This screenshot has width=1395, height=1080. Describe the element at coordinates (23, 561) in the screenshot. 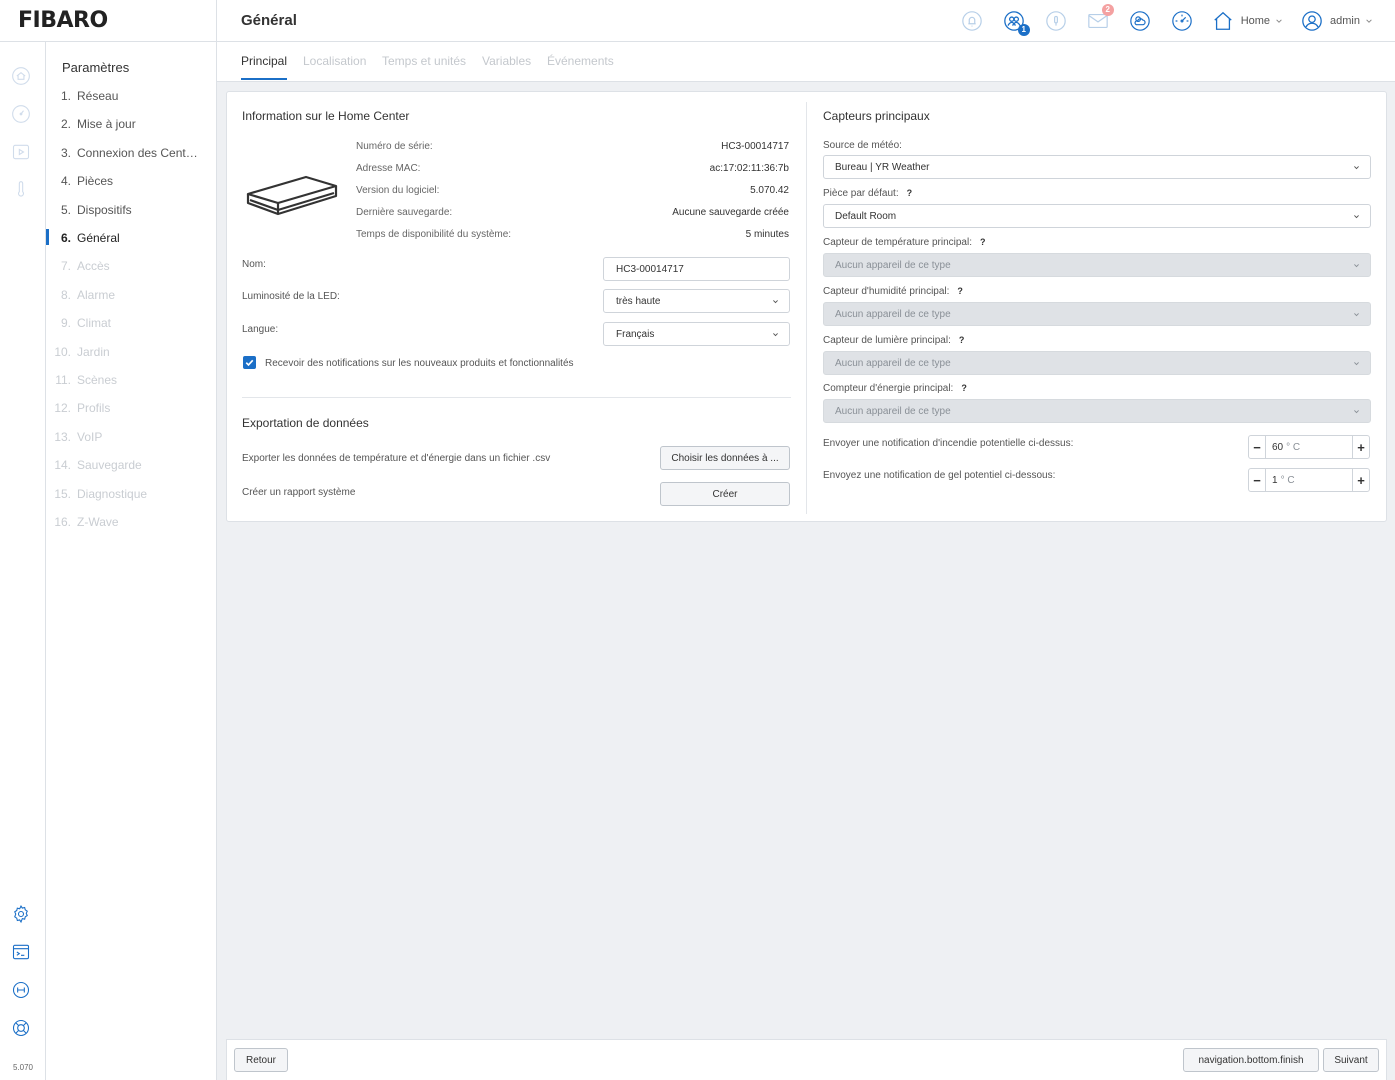

I see `icon-rail: 5.070` at that location.